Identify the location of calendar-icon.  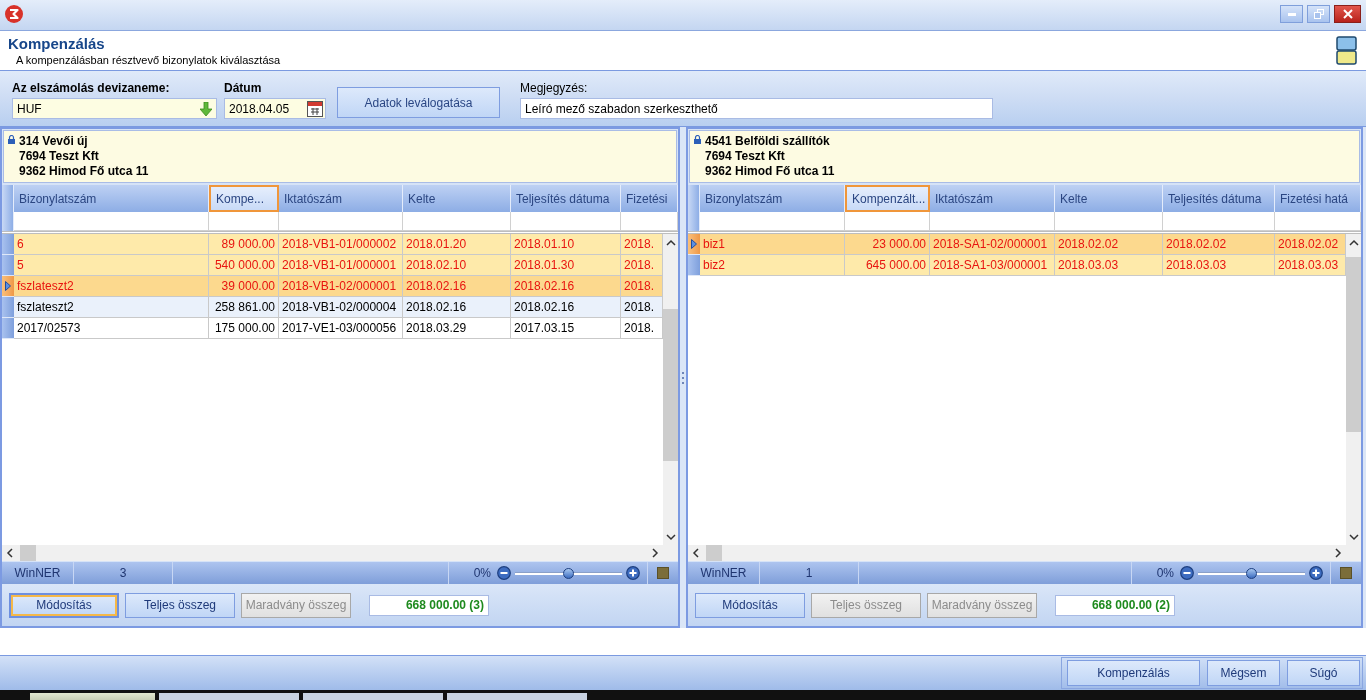
(315, 108).